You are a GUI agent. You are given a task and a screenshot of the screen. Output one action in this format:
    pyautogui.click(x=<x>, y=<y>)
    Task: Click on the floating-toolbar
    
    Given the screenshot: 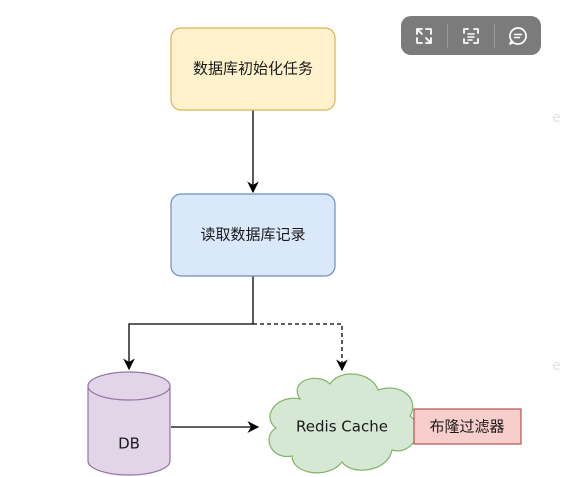 What is the action you would take?
    pyautogui.click(x=471, y=35)
    